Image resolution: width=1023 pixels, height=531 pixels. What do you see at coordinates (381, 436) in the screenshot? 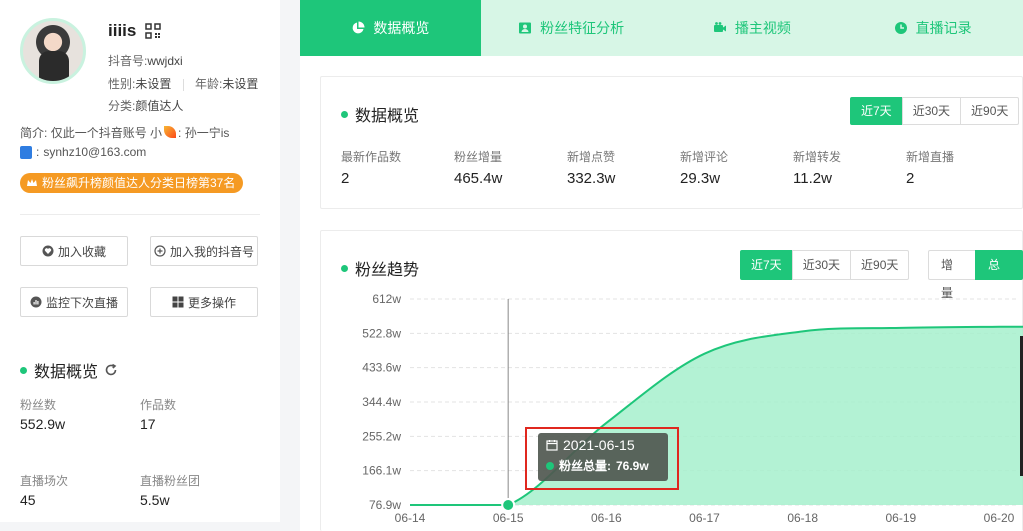
I see `y-tick-label: 255.2w` at bounding box center [381, 436].